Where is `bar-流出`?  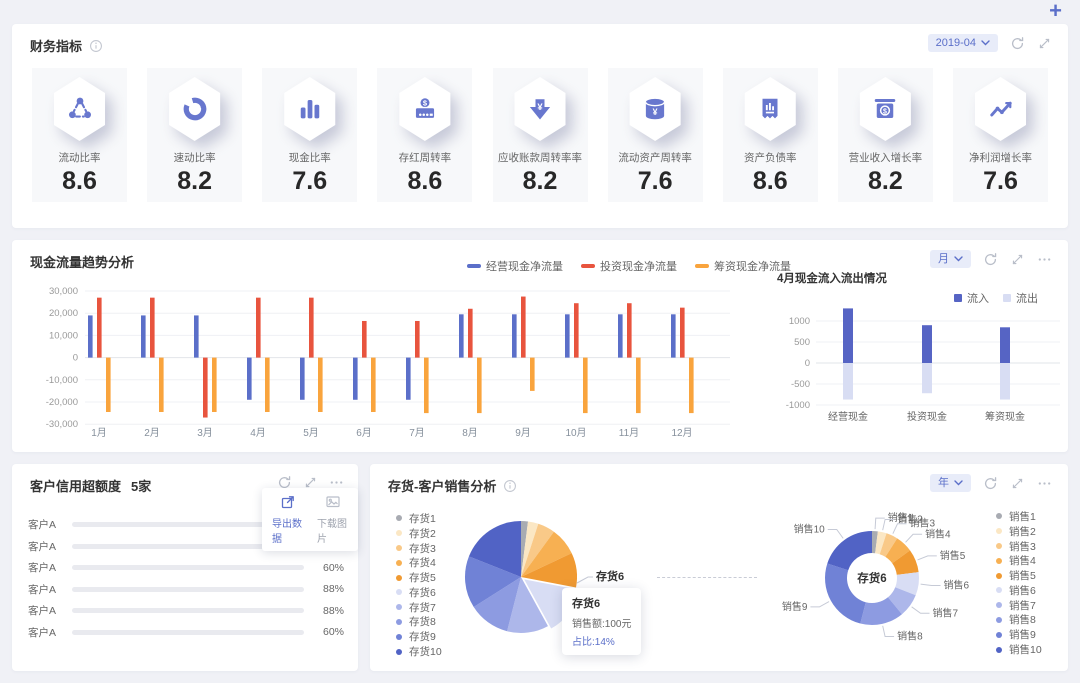 bar-流出 is located at coordinates (1005, 381).